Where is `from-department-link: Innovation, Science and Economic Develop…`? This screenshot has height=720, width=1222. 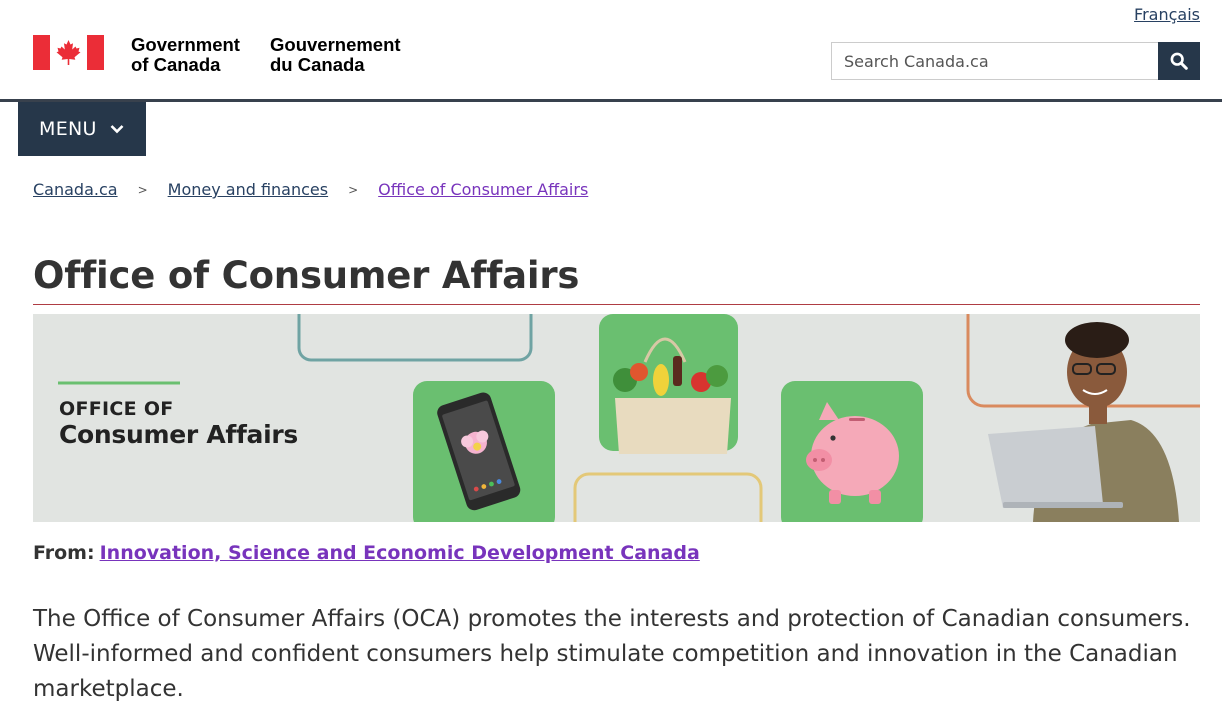 from-department-link: Innovation, Science and Economic Develop… is located at coordinates (400, 553).